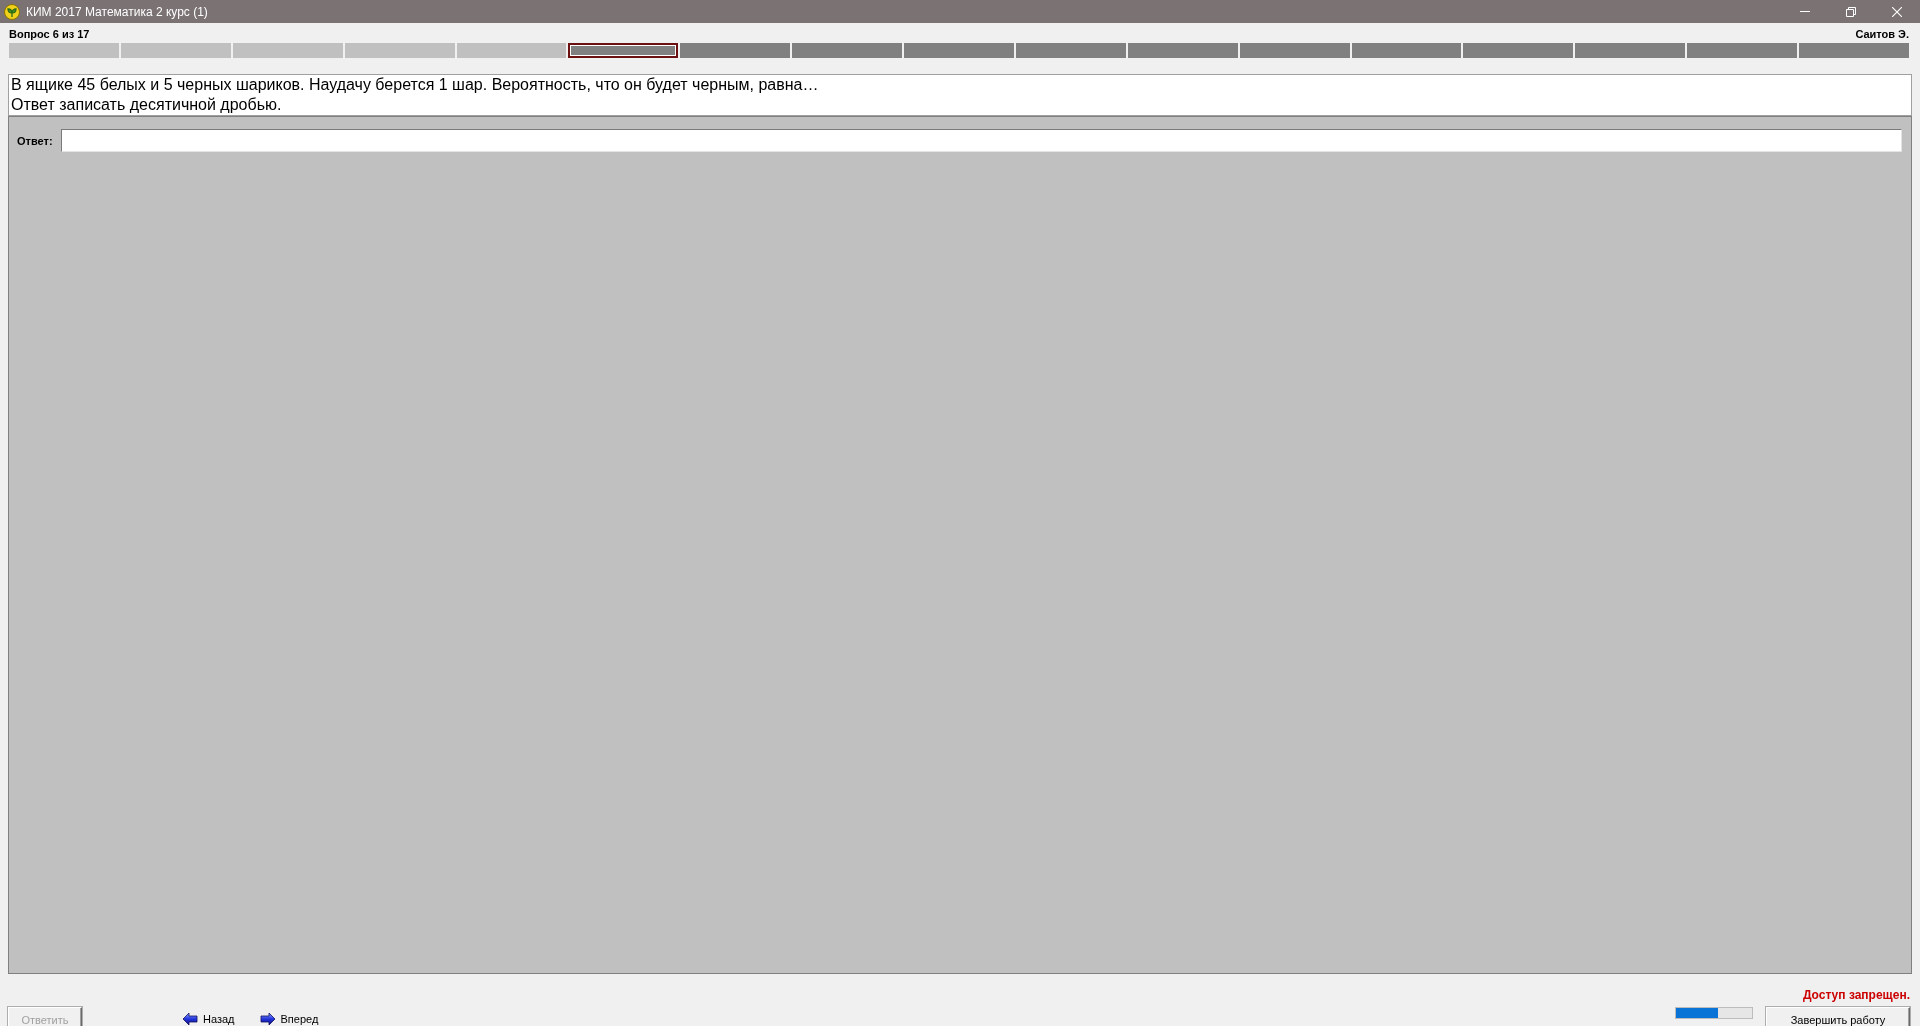  Describe the element at coordinates (35, 140) in the screenshot. I see `answer-label: Ответ:` at that location.